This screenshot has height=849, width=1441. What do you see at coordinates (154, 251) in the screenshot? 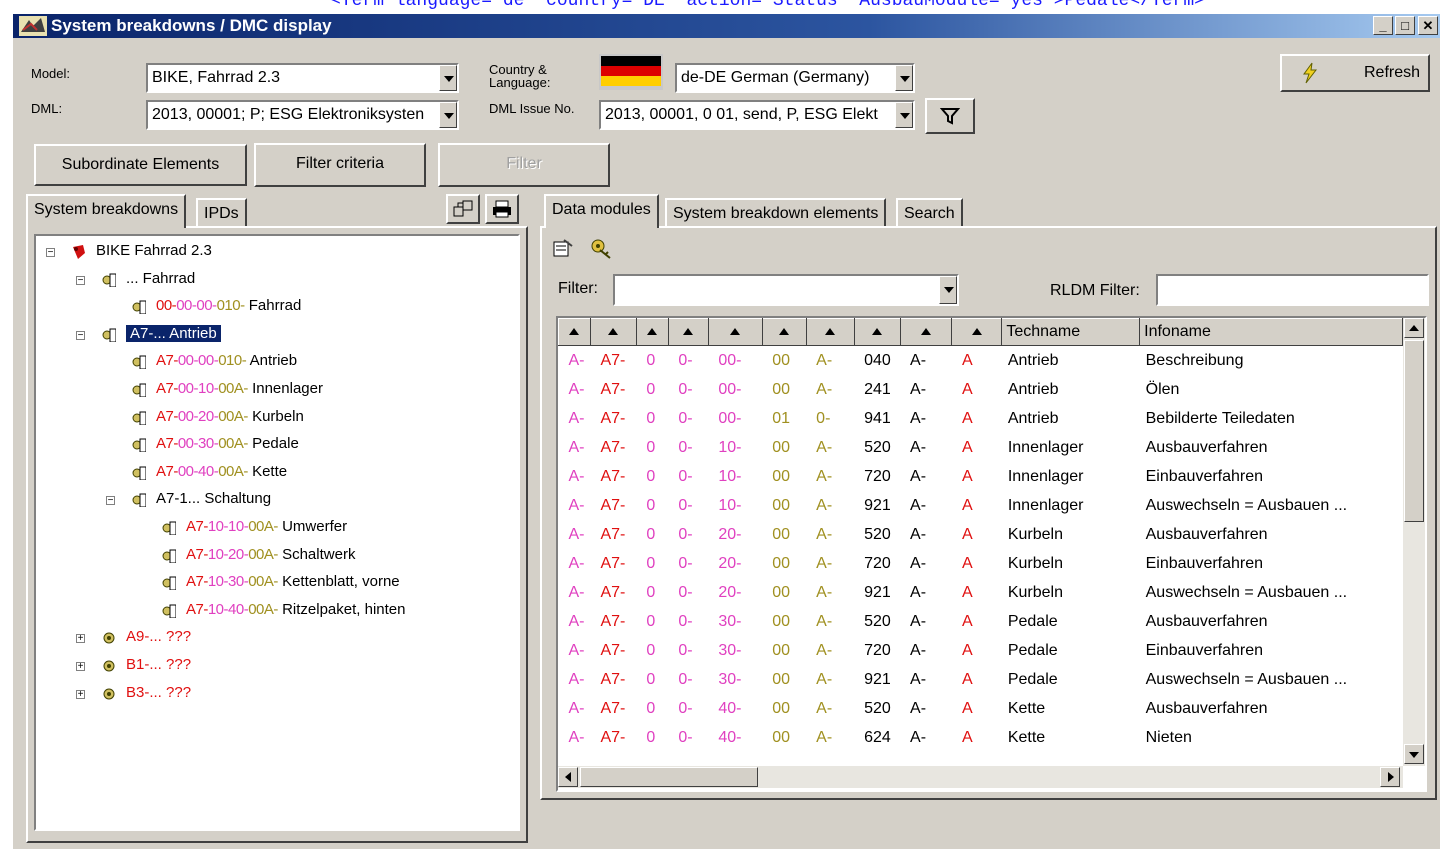
I see `tree-node: BIKE Fahrrad 2.3` at bounding box center [154, 251].